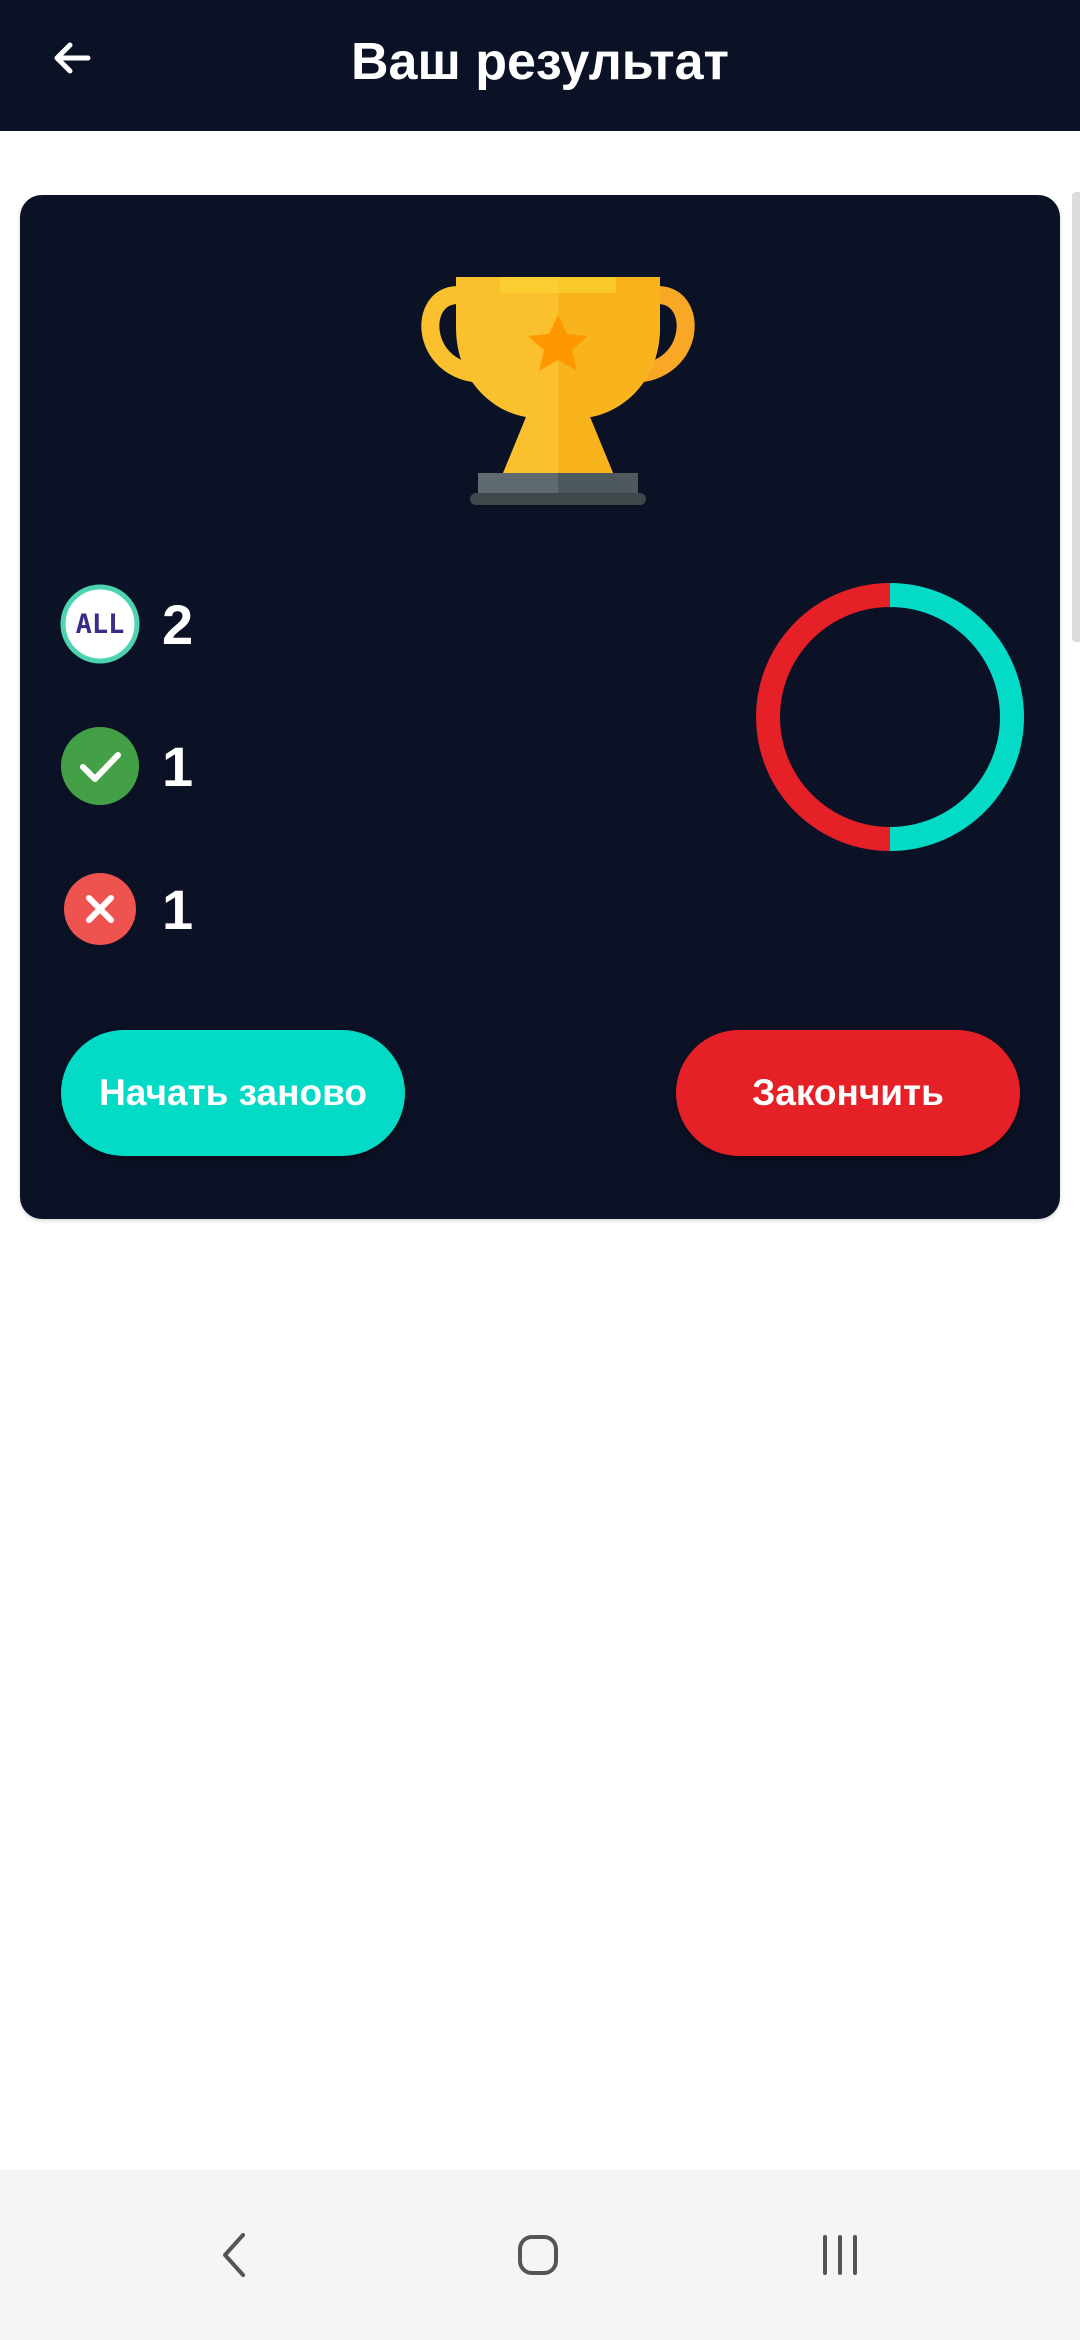 This screenshot has height=2340, width=1080. Describe the element at coordinates (233, 1093) in the screenshot. I see `restart-button: Начать заново` at that location.